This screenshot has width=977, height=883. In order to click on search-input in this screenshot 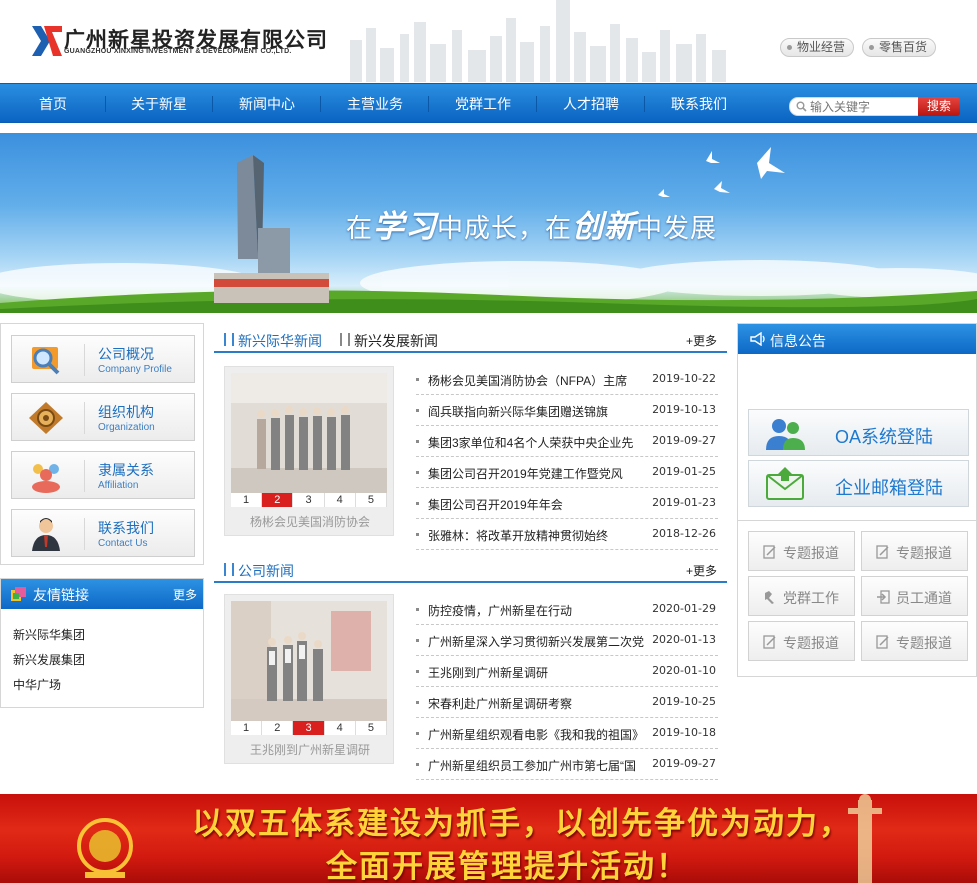, I will do `click(862, 106)`.